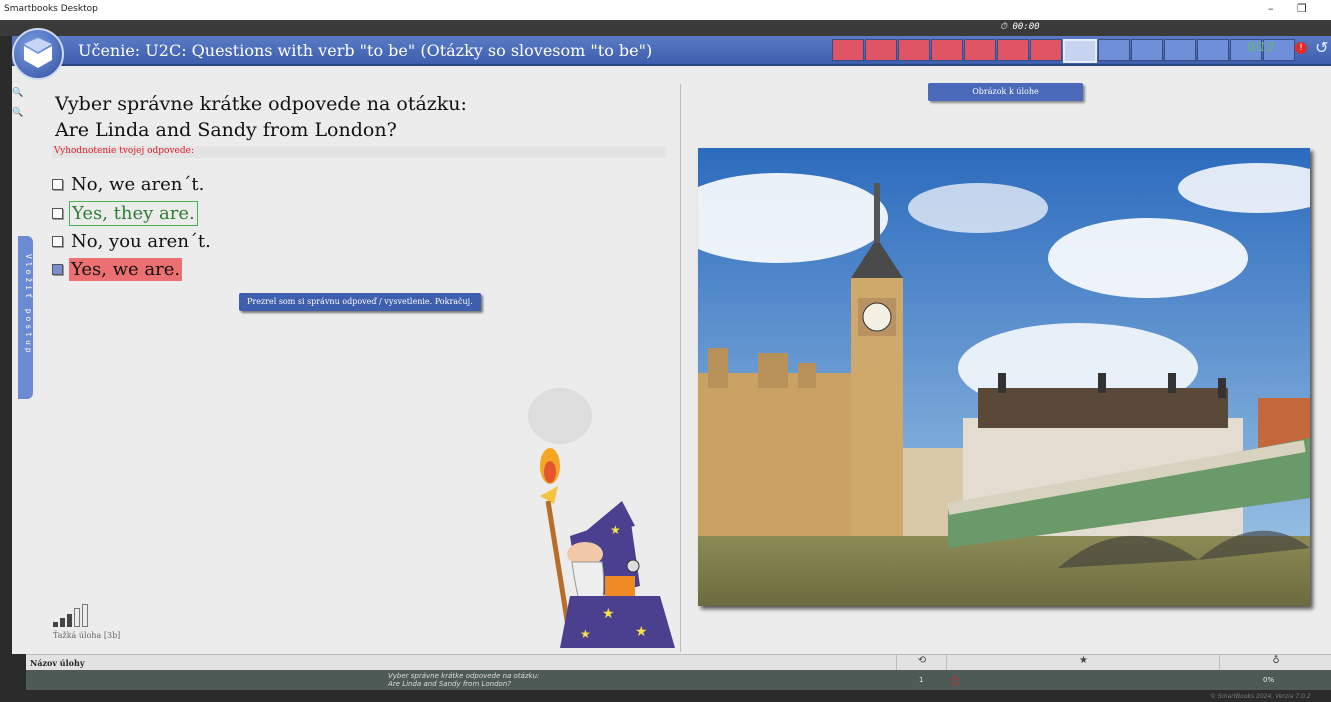 This screenshot has height=702, width=1331. I want to click on report-error-icon: !, so click(1301, 48).